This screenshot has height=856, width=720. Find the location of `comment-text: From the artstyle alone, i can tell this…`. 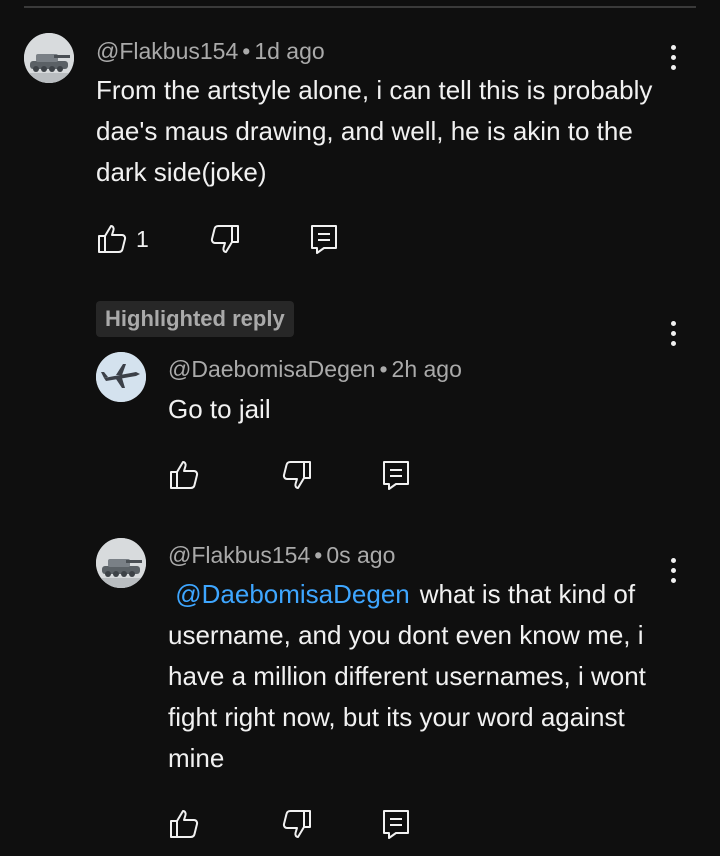

comment-text: From the artstyle alone, i can tell this… is located at coordinates (374, 131).